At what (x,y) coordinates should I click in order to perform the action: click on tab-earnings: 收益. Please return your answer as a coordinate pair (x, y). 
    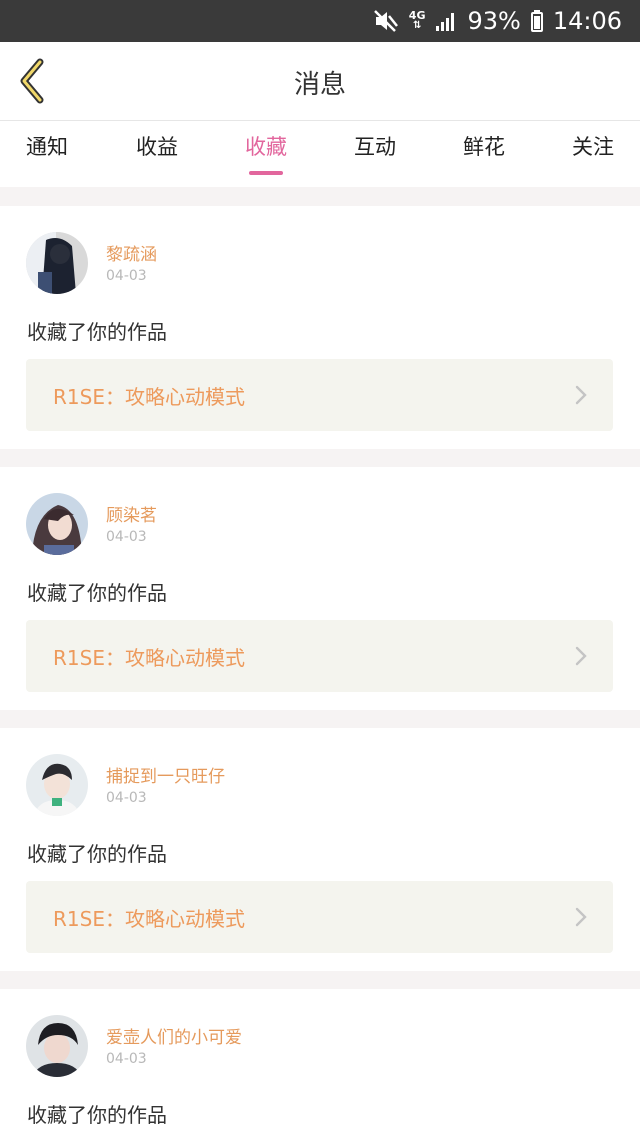
    Looking at the image, I should click on (157, 146).